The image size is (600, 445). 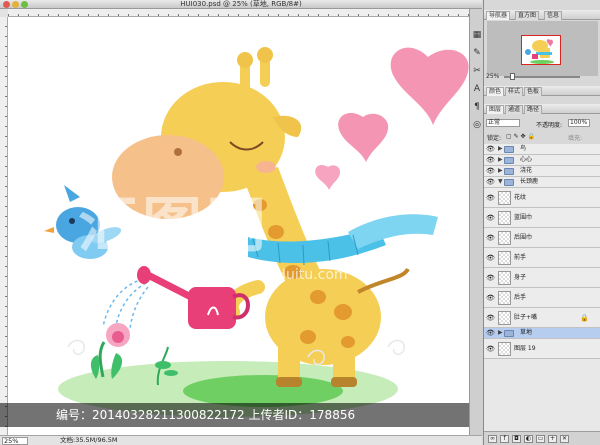 I want to click on layer-mode-row: 正常 不透明度: 100%, so click(x=542, y=123).